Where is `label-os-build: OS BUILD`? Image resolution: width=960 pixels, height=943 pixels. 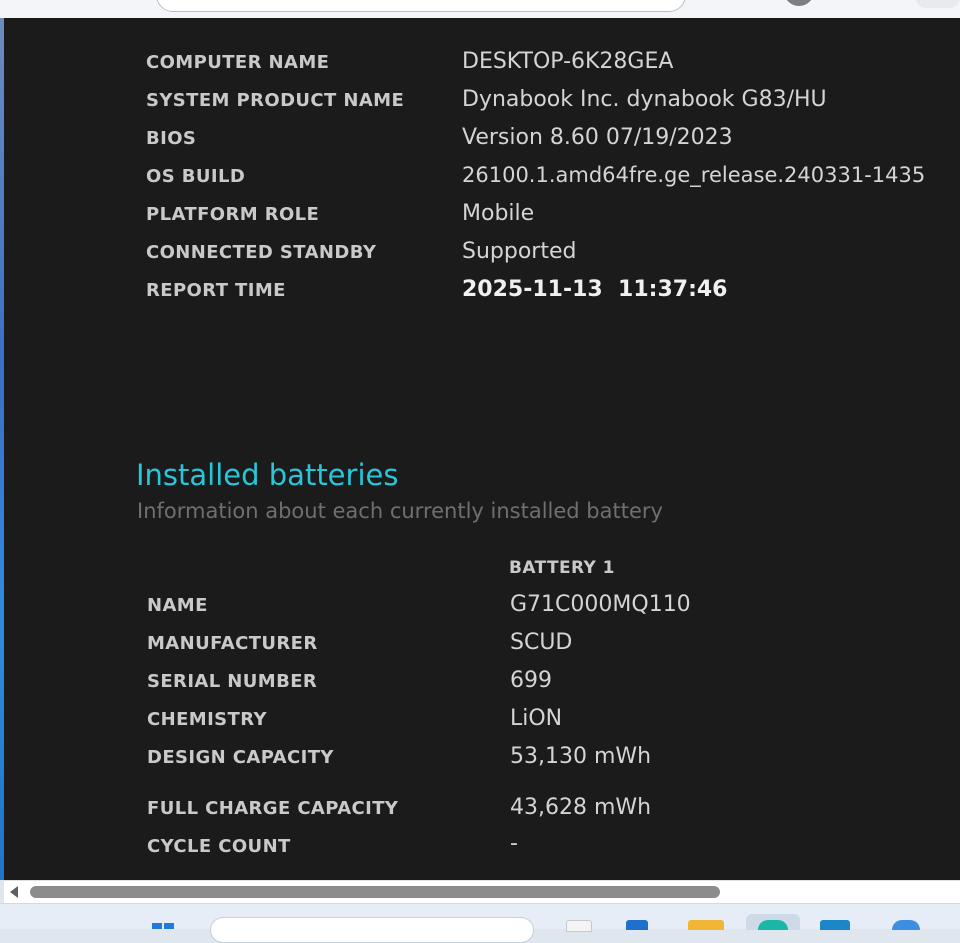 label-os-build: OS BUILD is located at coordinates (196, 176).